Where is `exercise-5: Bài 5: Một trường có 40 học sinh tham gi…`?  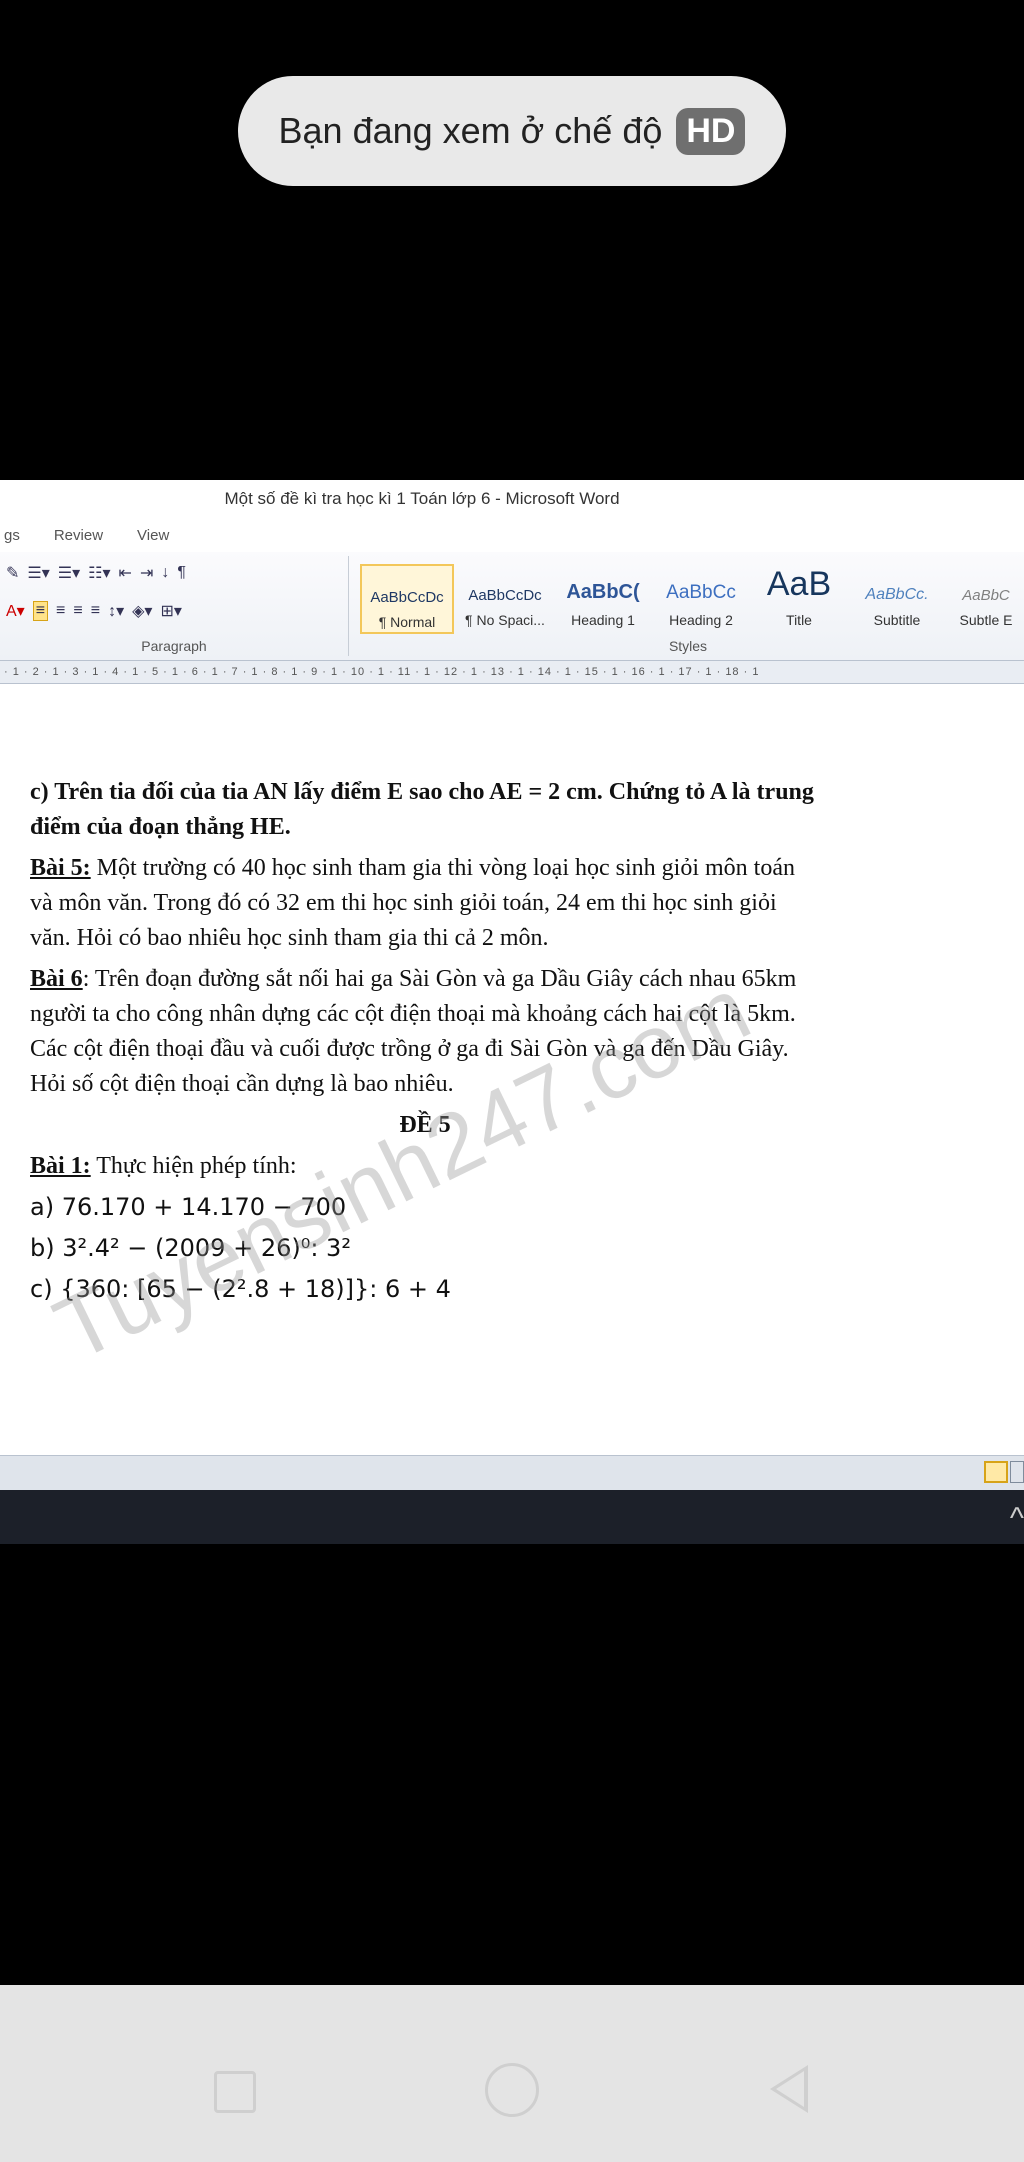
exercise-5: Bài 5: Một trường có 40 học sinh tham gi… is located at coordinates (425, 903).